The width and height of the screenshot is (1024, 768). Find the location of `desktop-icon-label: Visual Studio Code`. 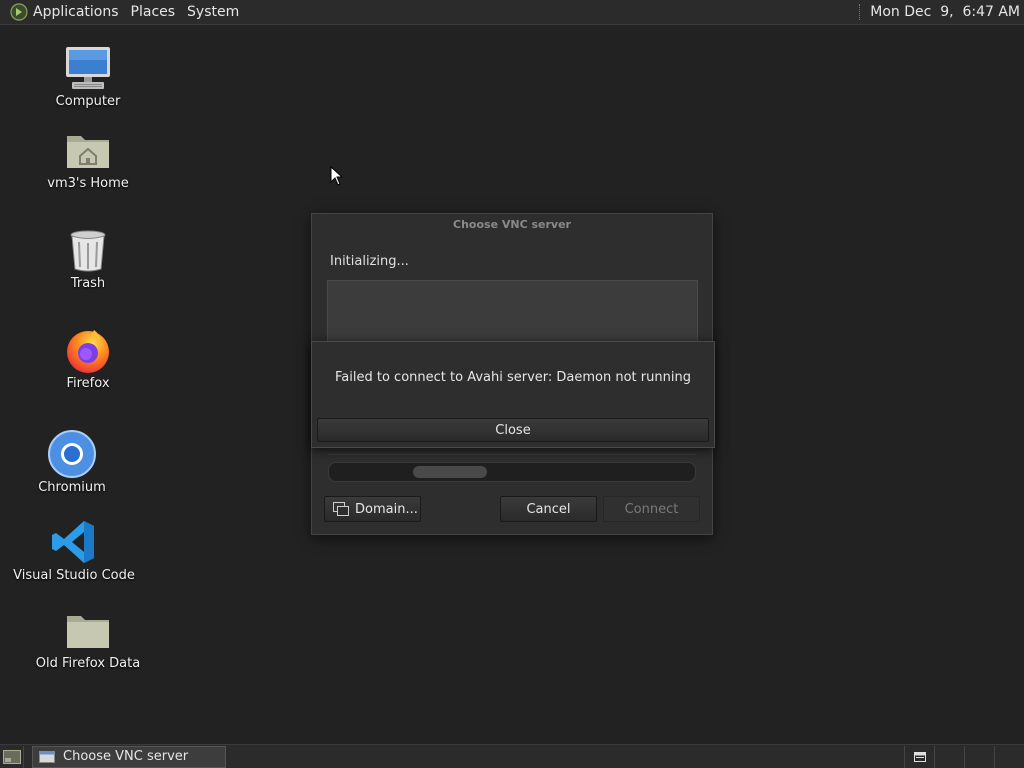

desktop-icon-label: Visual Studio Code is located at coordinates (74, 575).